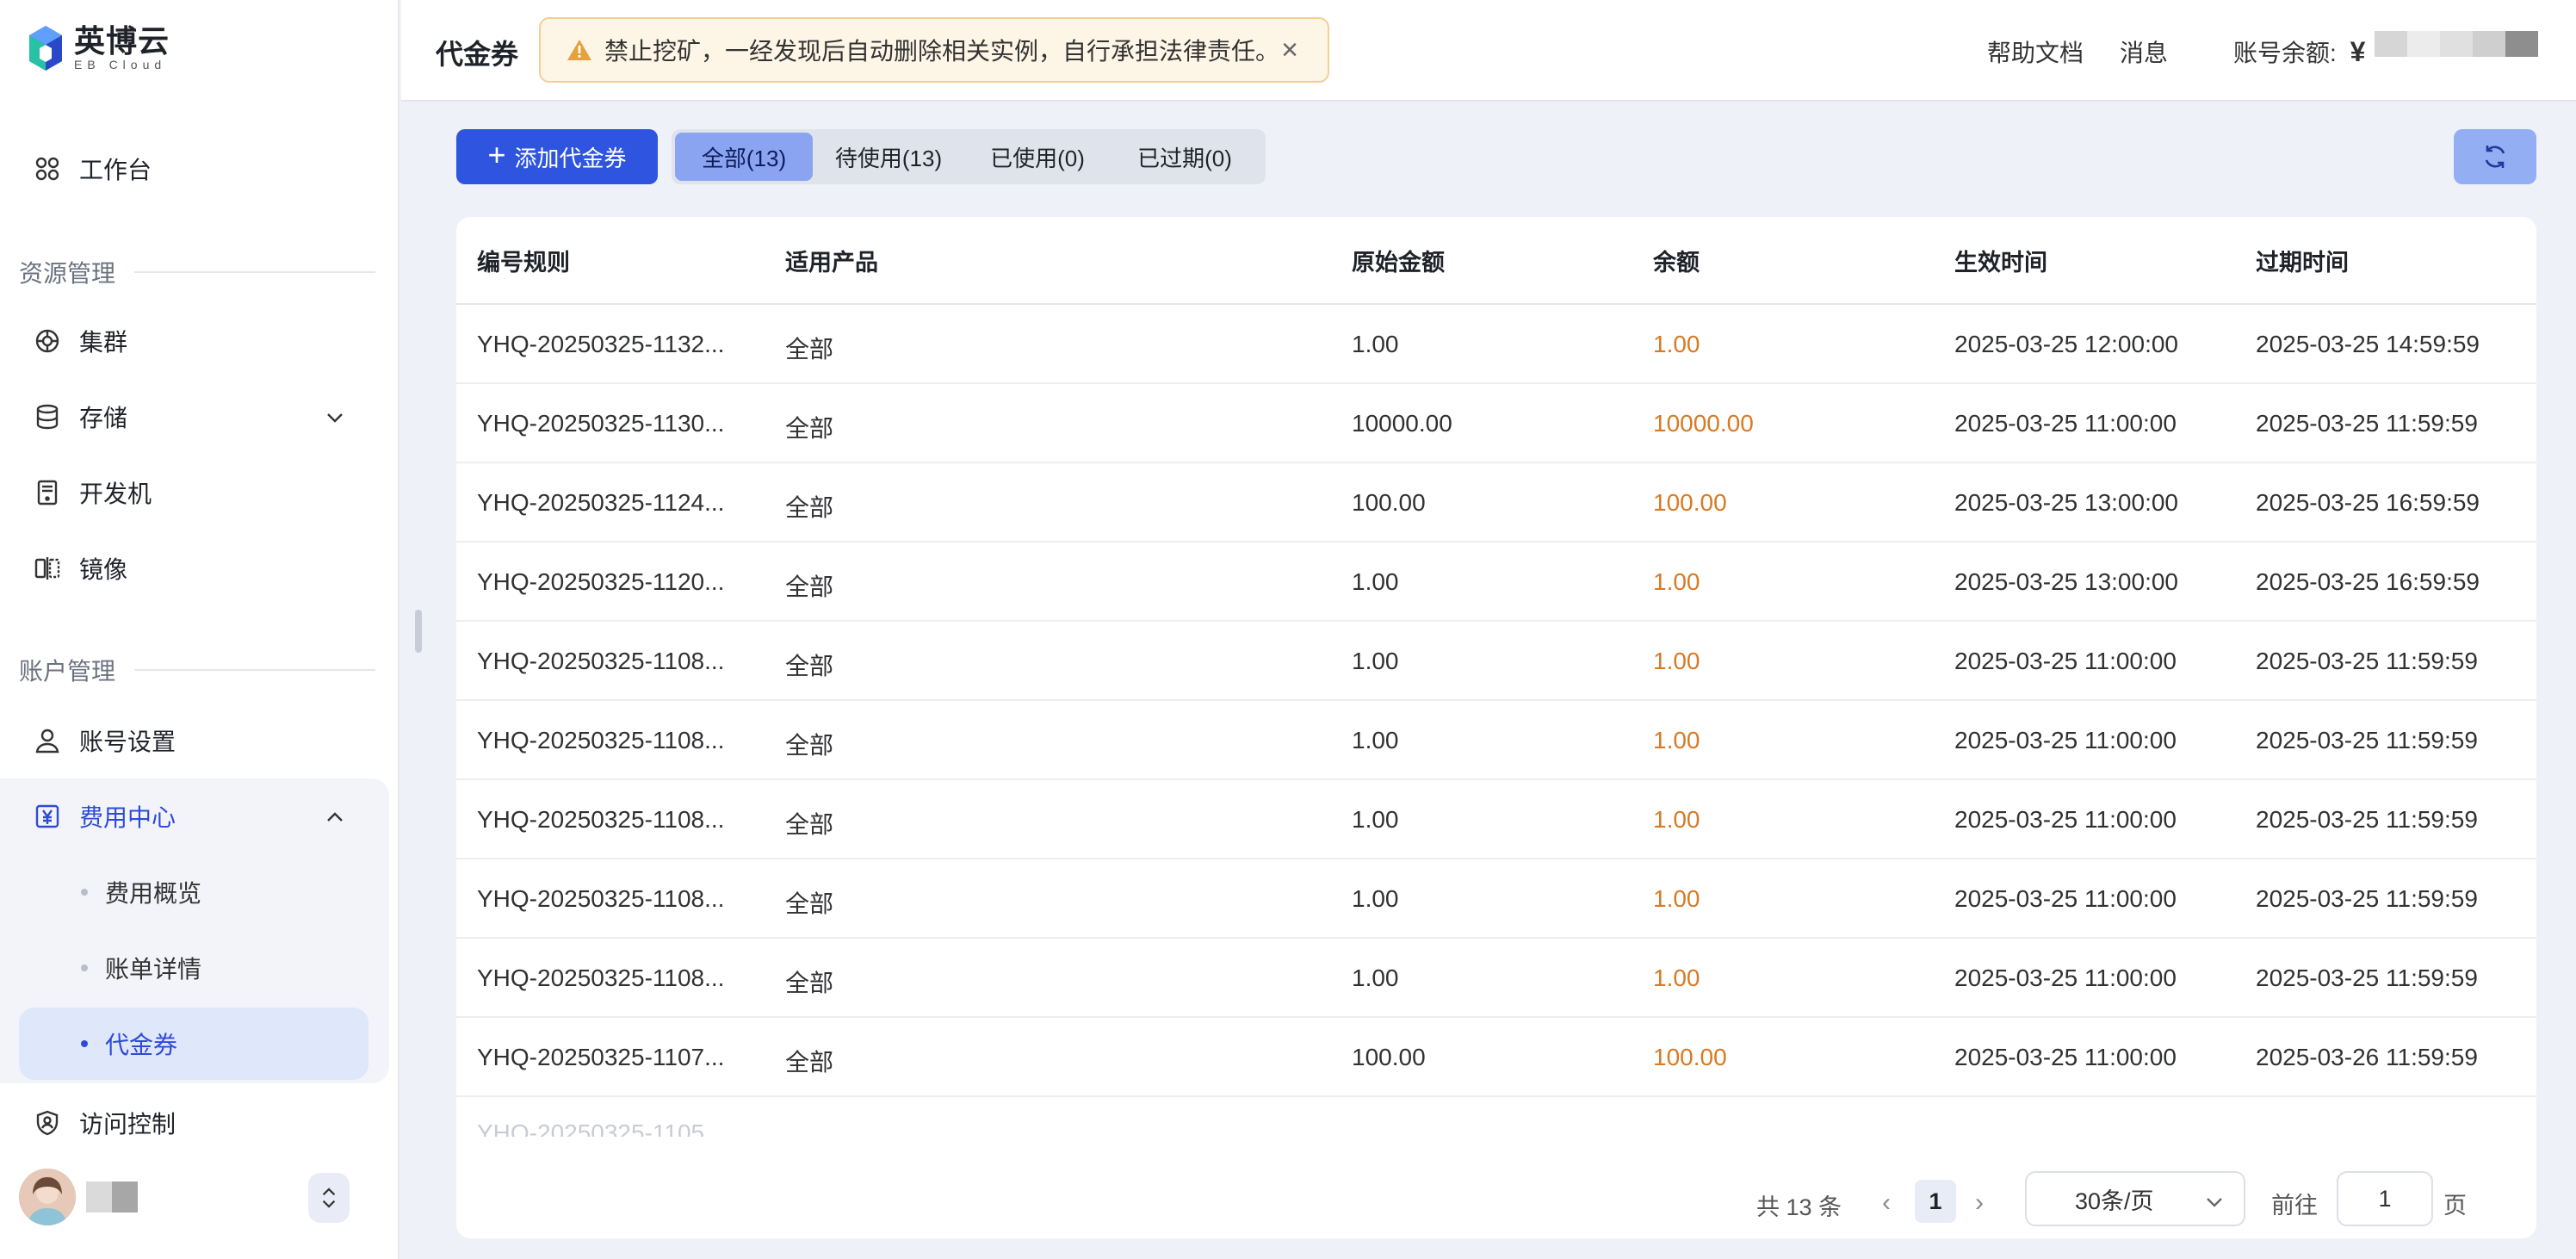 The image size is (2576, 1259). Describe the element at coordinates (2285, 53) in the screenshot. I see `balance-label-text: 账号余额:` at that location.